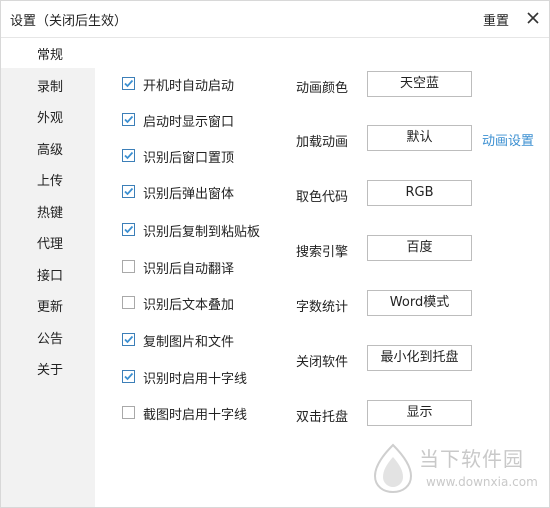 Image resolution: width=550 pixels, height=508 pixels. What do you see at coordinates (471, 459) in the screenshot?
I see `watermark-text: 当下软件园` at bounding box center [471, 459].